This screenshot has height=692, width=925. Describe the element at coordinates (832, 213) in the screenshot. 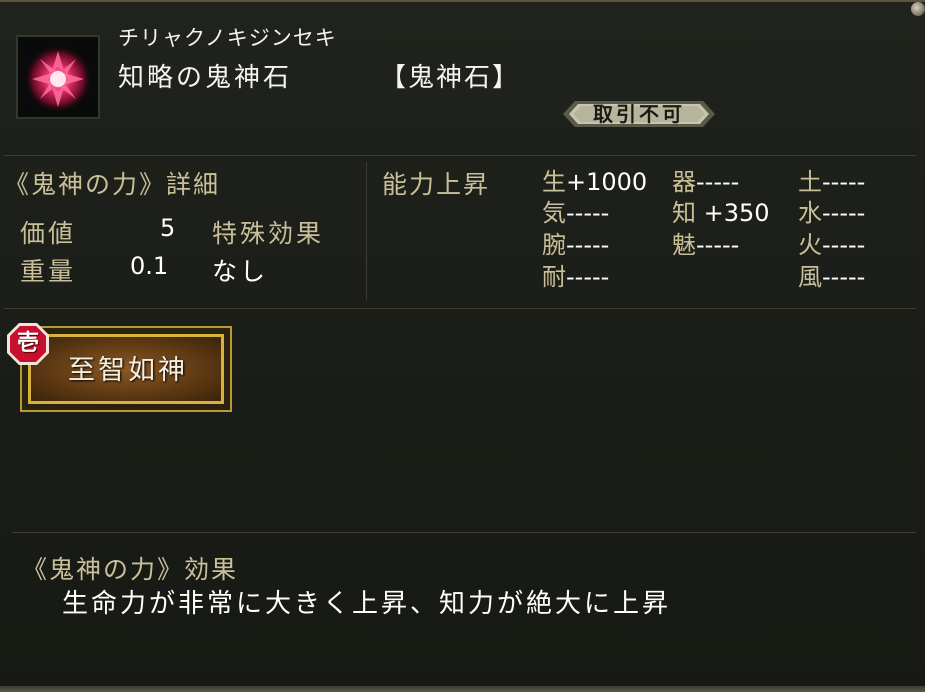

I see `stat-water: 水-----` at that location.